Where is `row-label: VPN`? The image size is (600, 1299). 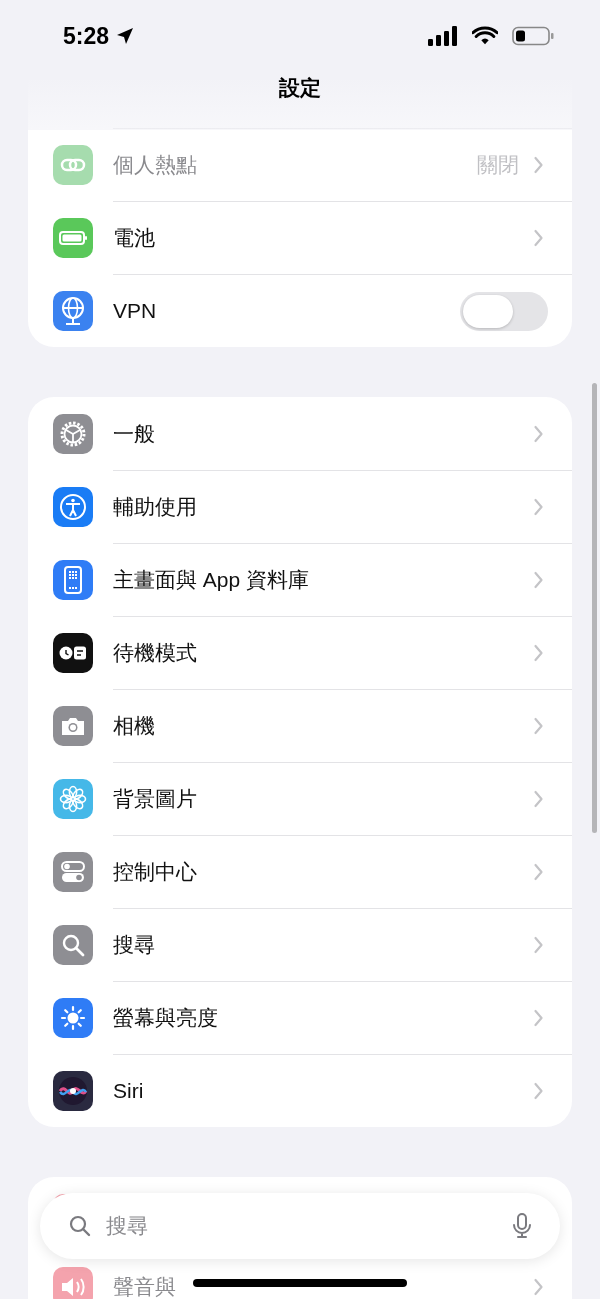 row-label: VPN is located at coordinates (135, 311).